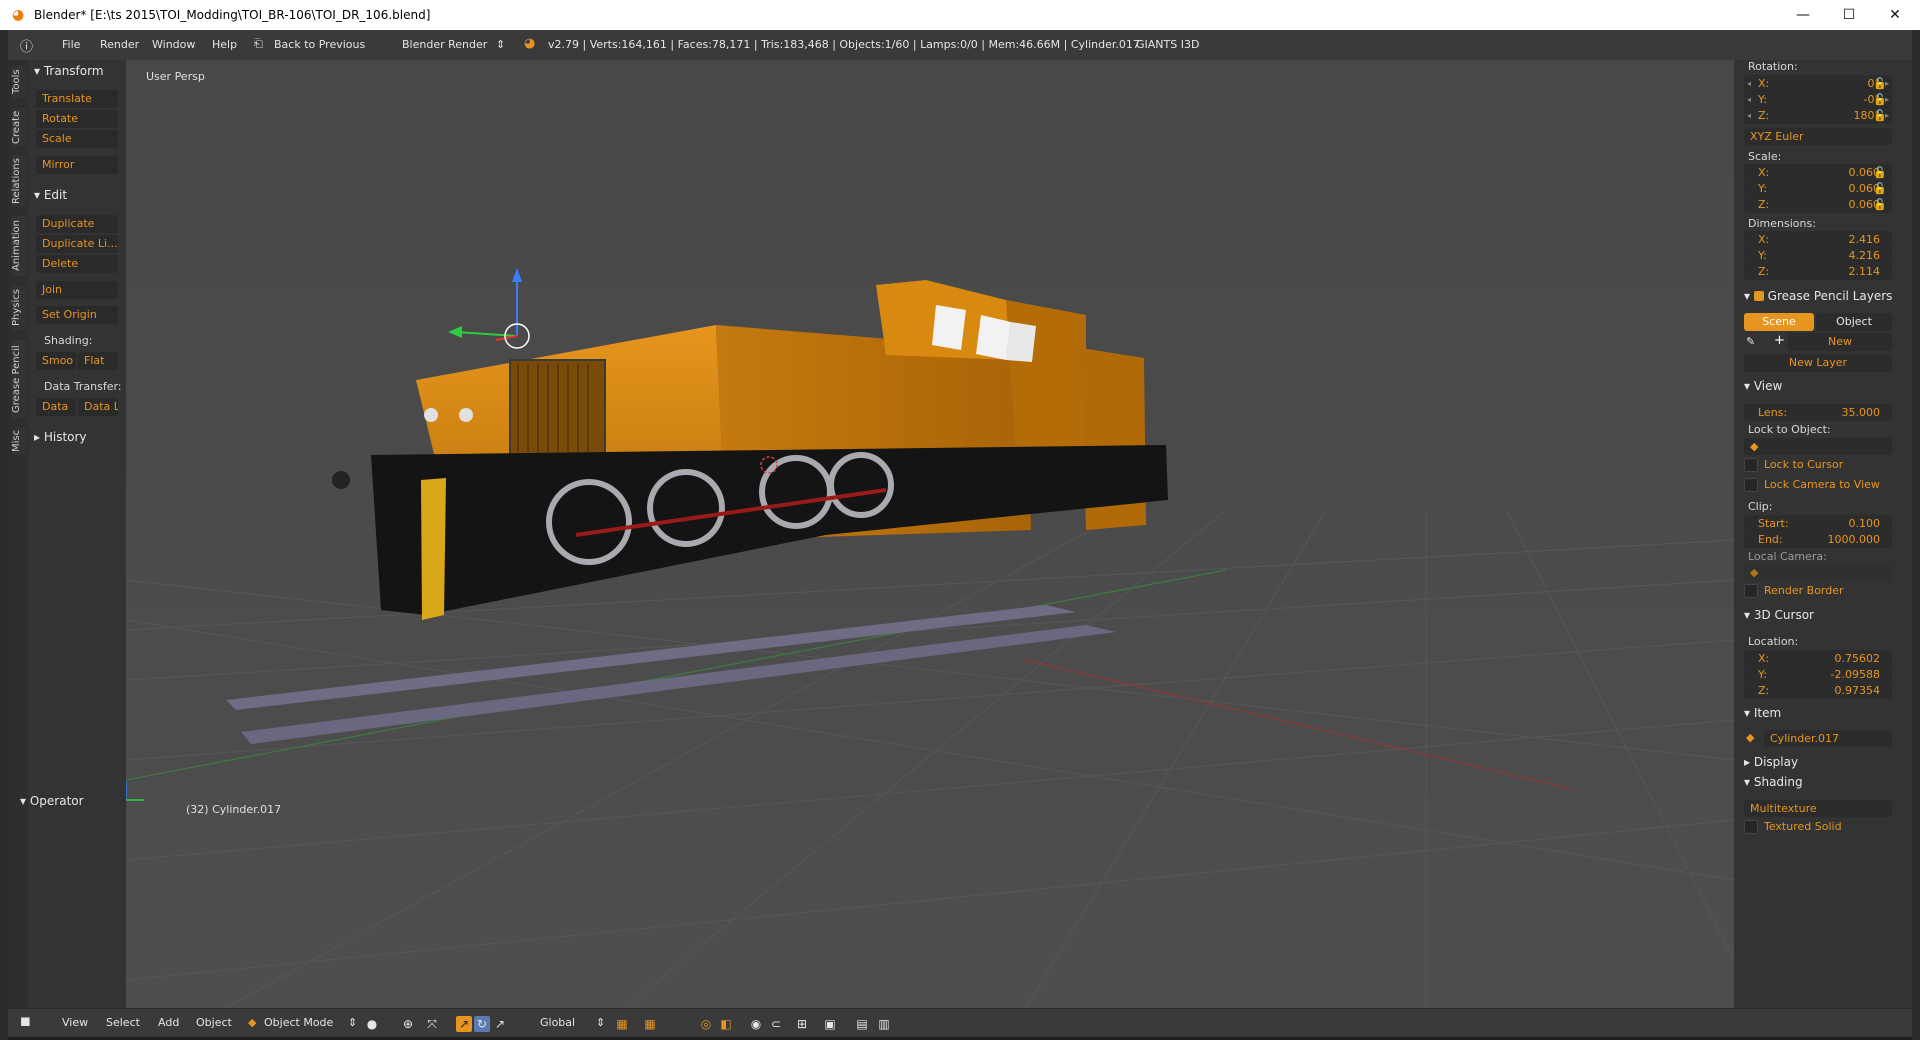 This screenshot has height=1040, width=1920. Describe the element at coordinates (408, 1024) in the screenshot. I see `pivot-point-icon: ⊕` at that location.